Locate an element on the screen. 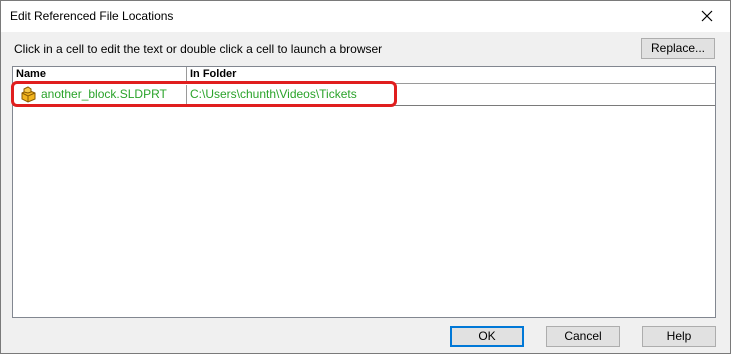 The height and width of the screenshot is (354, 731). close-button is located at coordinates (707, 16).